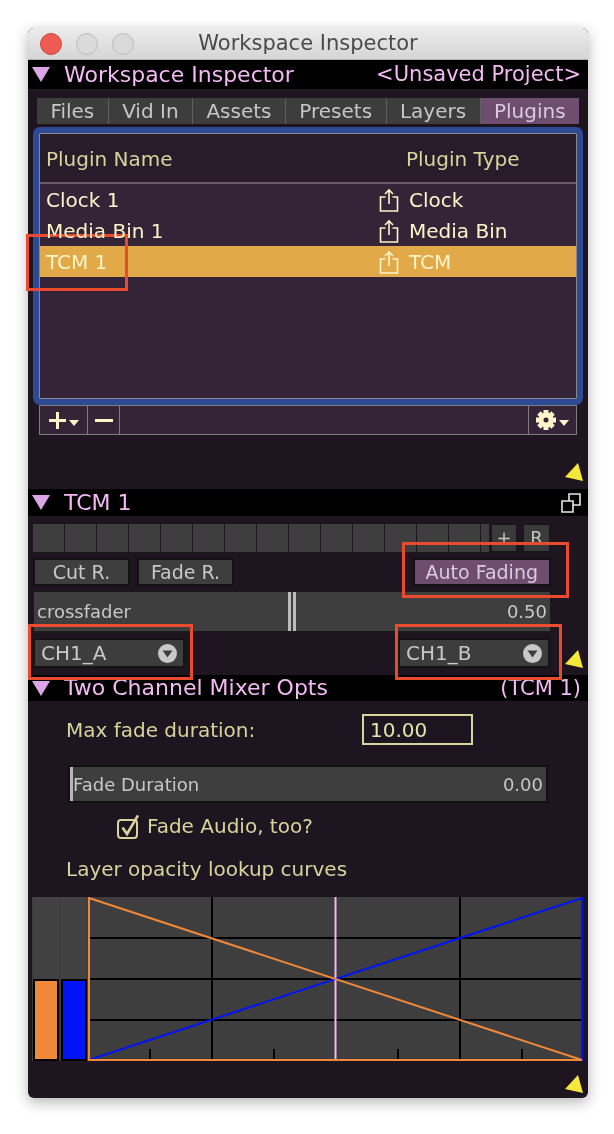 This screenshot has width=614, height=1134. What do you see at coordinates (72, 111) in the screenshot?
I see `tab: Files` at bounding box center [72, 111].